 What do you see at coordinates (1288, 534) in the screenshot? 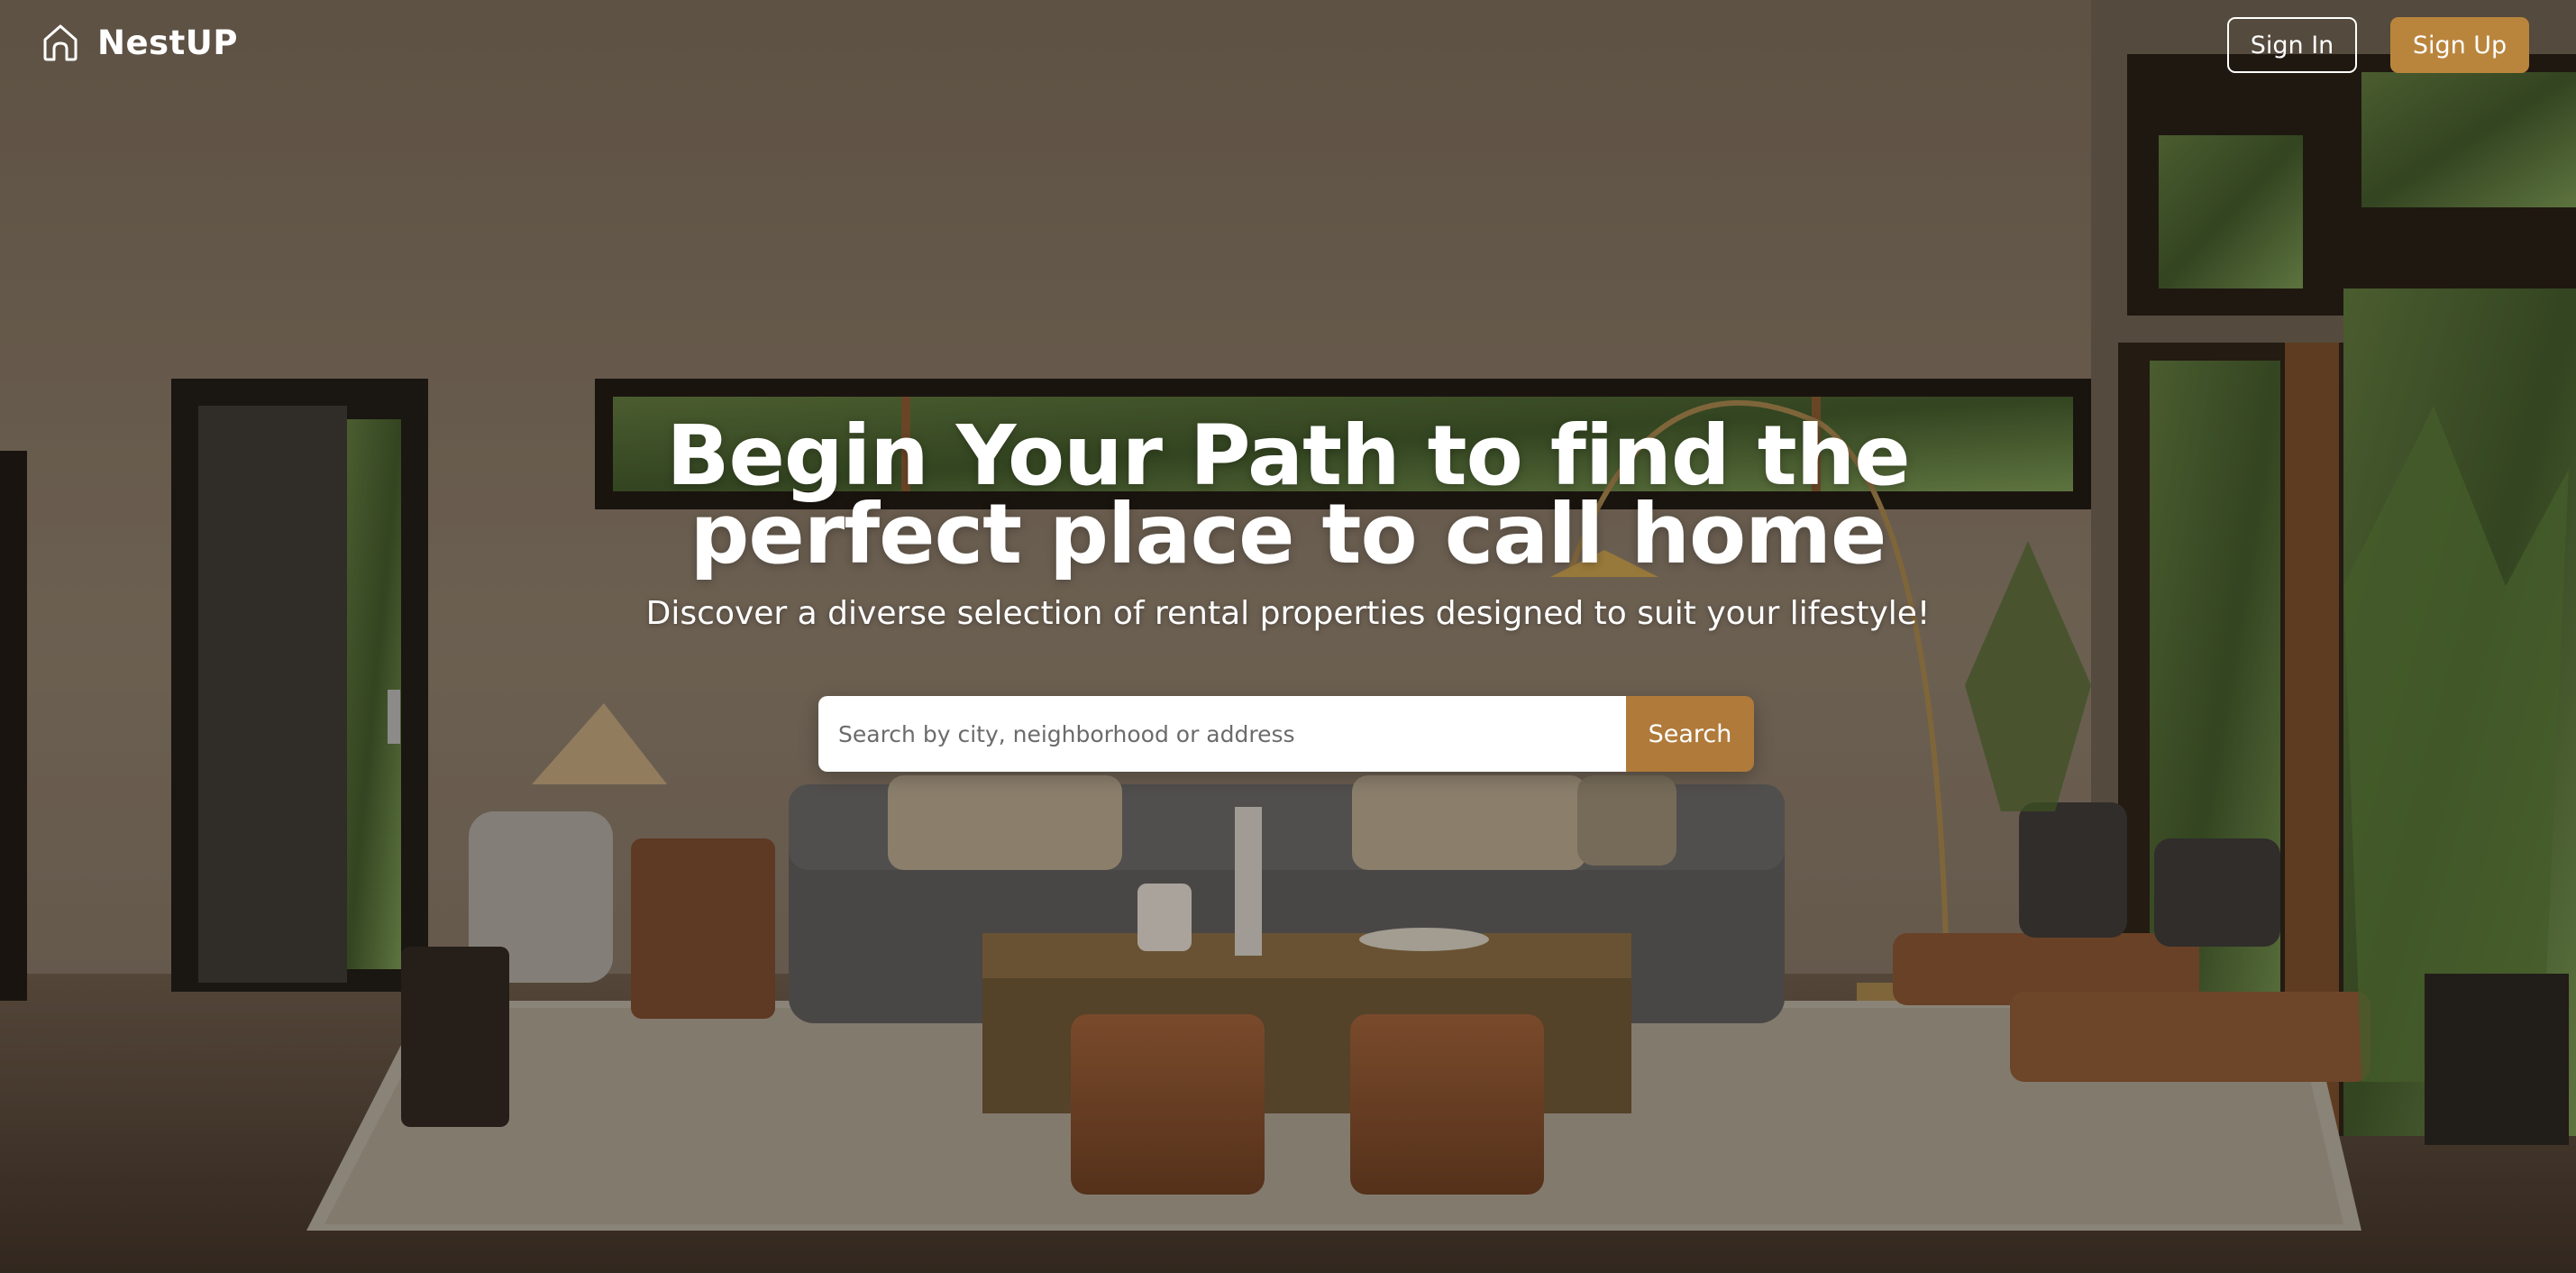
I see `hero-headline-line2: perfect place to call home` at bounding box center [1288, 534].